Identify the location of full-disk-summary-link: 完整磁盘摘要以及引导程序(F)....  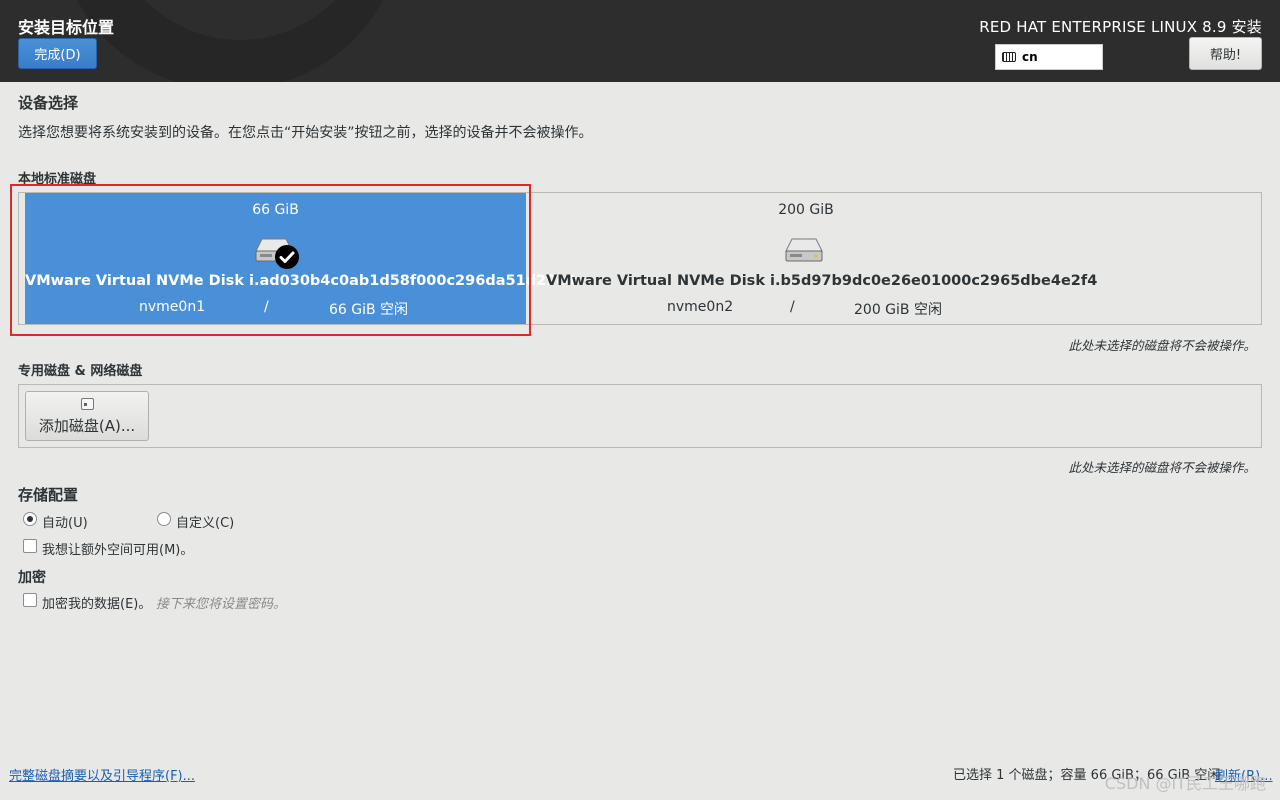
(102, 774).